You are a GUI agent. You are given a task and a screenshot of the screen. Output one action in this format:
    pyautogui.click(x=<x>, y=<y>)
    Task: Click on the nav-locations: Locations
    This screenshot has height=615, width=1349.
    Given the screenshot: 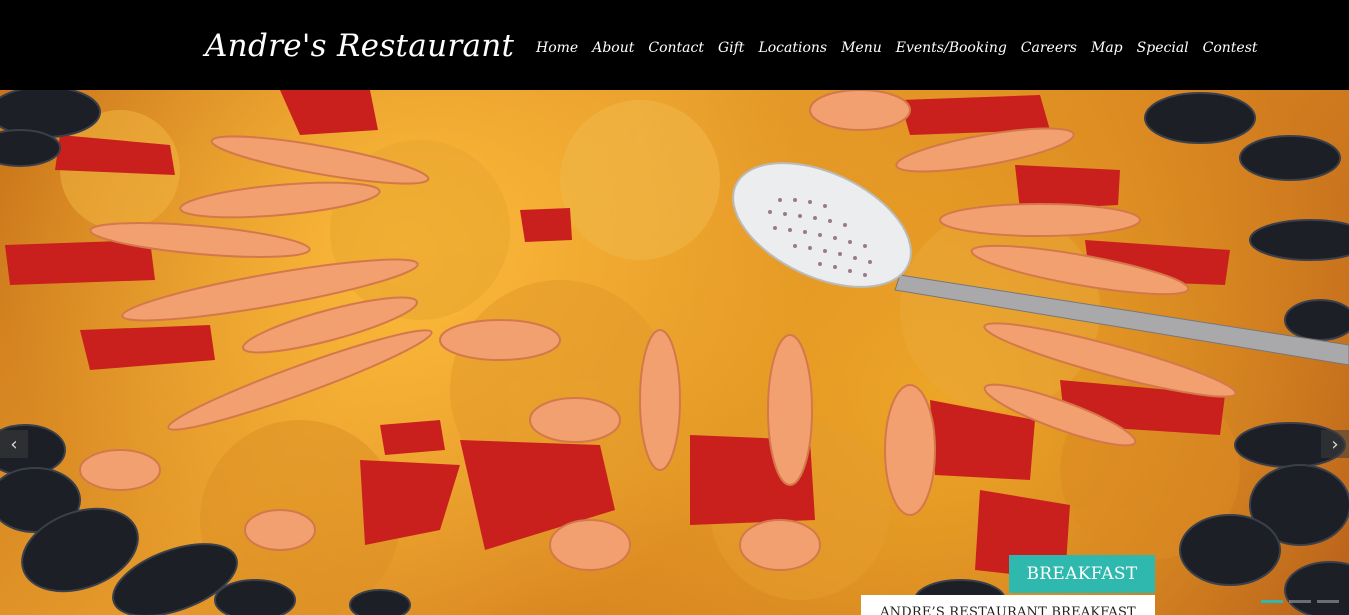 What is the action you would take?
    pyautogui.click(x=792, y=48)
    